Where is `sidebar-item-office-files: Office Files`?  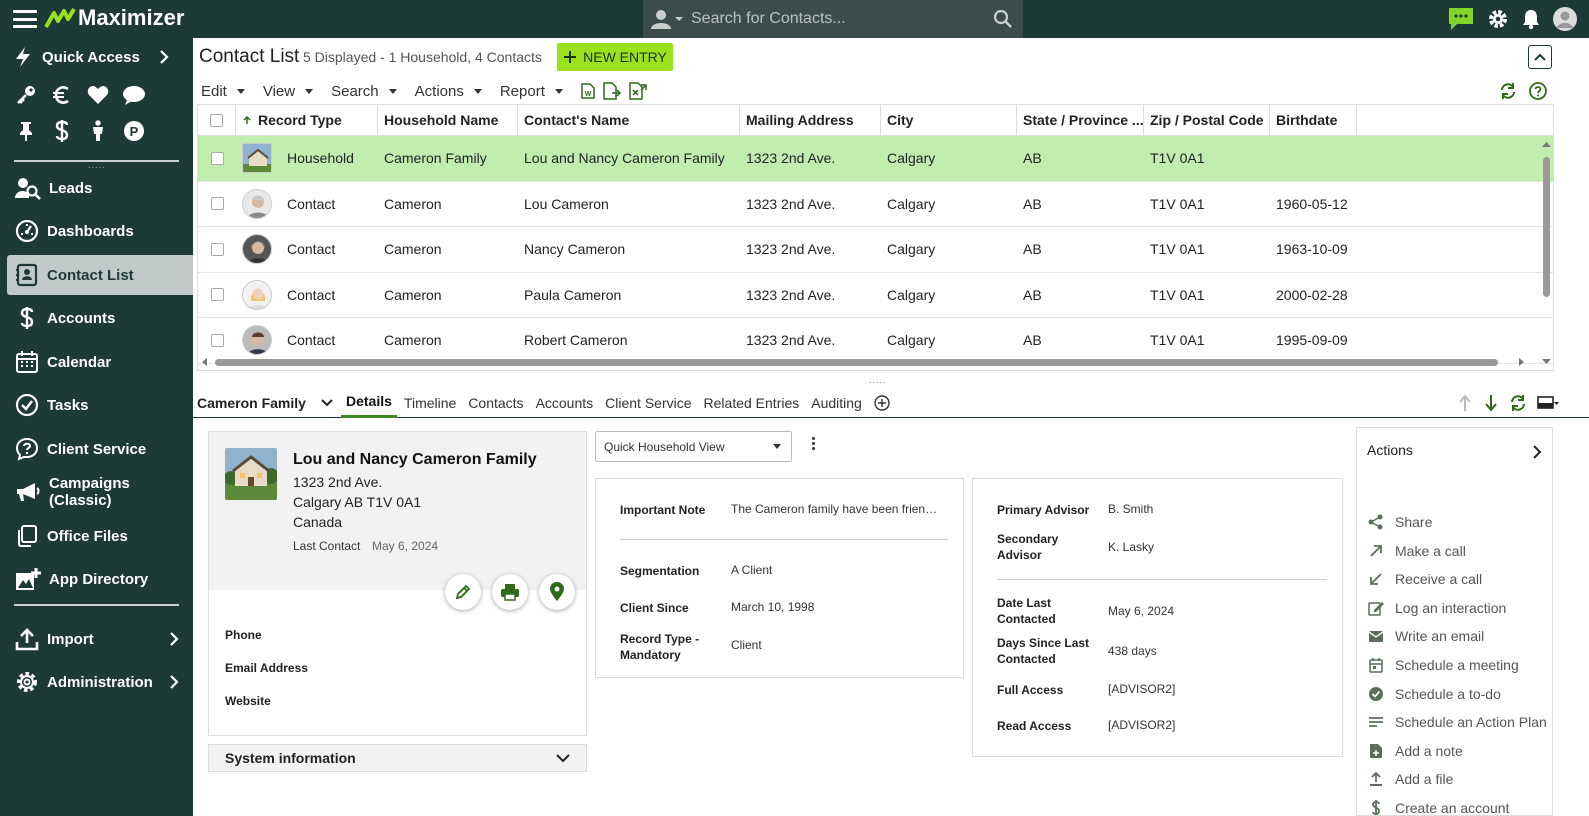 sidebar-item-office-files: Office Files is located at coordinates (100, 536).